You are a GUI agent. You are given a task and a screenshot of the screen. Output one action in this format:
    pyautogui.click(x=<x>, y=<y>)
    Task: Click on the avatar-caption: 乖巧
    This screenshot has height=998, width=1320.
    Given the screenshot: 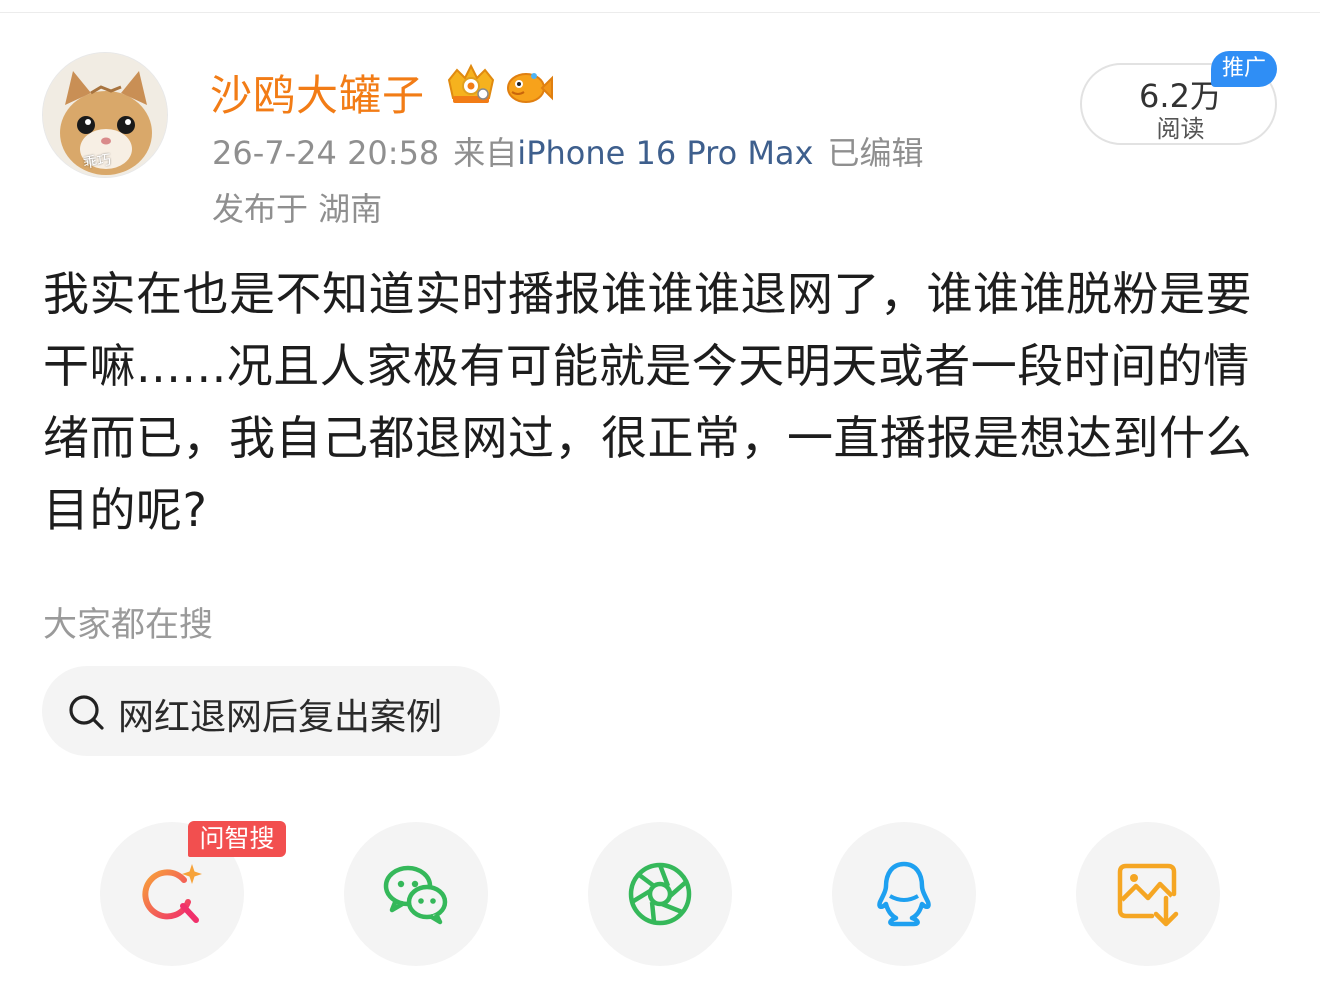 What is the action you would take?
    pyautogui.click(x=97, y=162)
    